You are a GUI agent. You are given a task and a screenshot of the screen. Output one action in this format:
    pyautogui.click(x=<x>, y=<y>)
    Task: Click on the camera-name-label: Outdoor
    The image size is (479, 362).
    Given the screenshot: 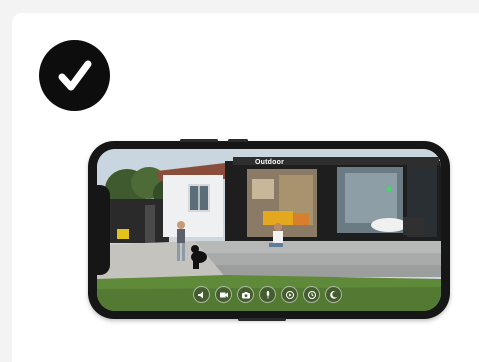 What is the action you would take?
    pyautogui.click(x=270, y=162)
    